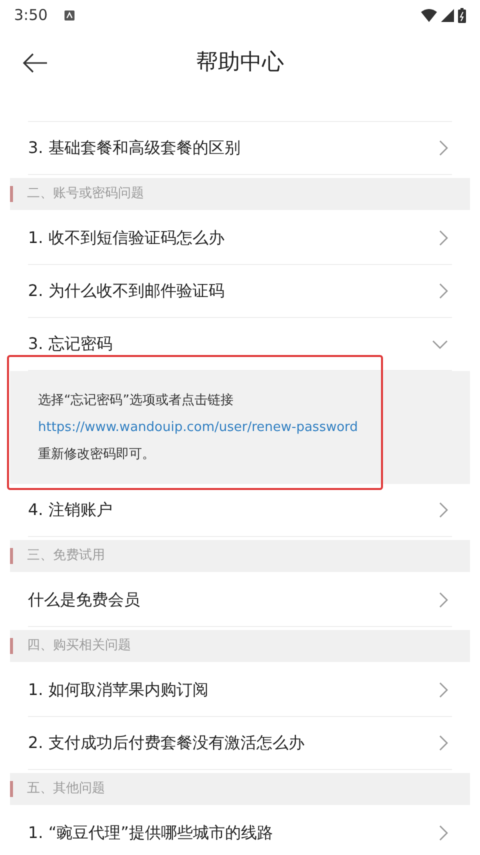  I want to click on battery-icon, so click(462, 15).